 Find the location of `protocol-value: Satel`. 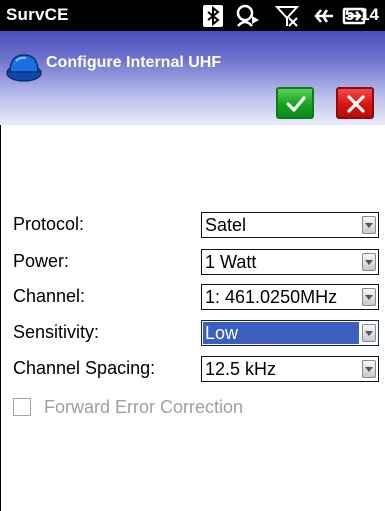

protocol-value: Satel is located at coordinates (226, 225).